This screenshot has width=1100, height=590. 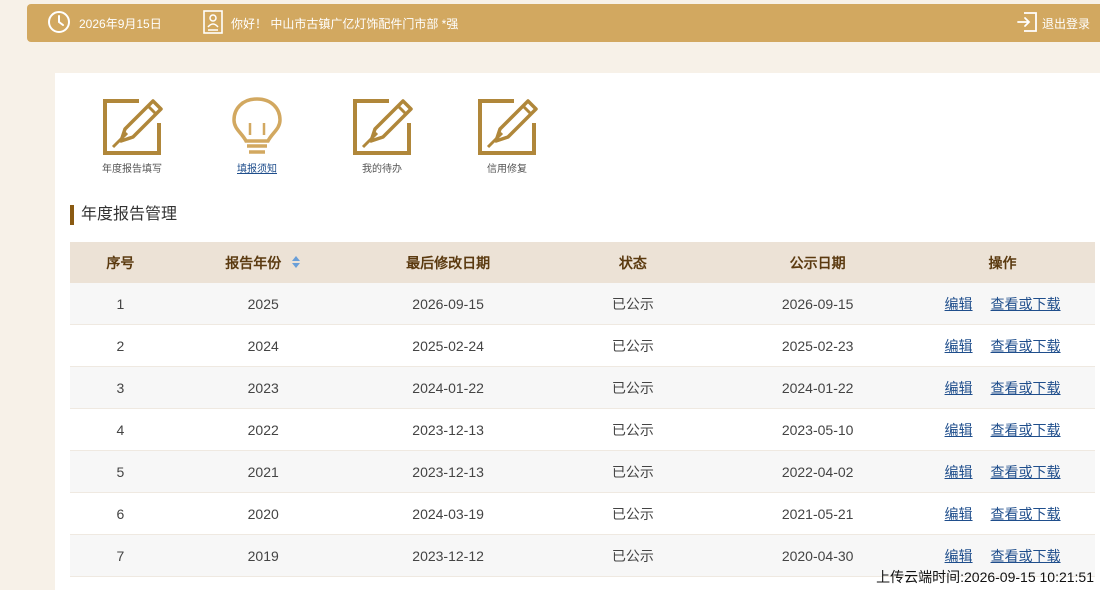 I want to click on quick-link-annual-report: 年度报告填写, so click(x=132, y=135).